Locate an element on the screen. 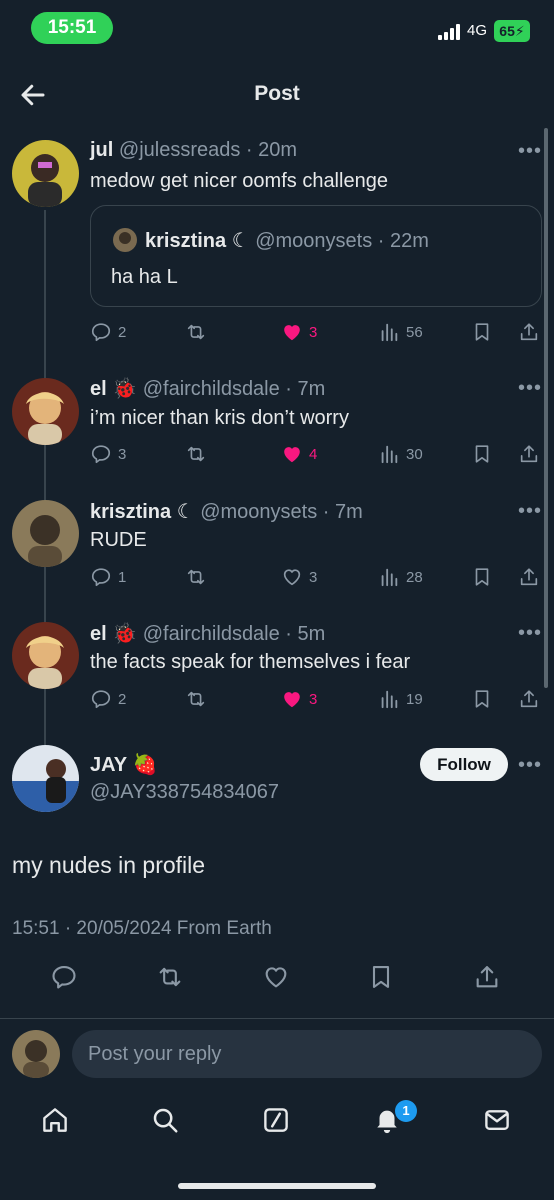  tweet-header: el 🐞 @fairchildsdale · 5m is located at coordinates (208, 634).